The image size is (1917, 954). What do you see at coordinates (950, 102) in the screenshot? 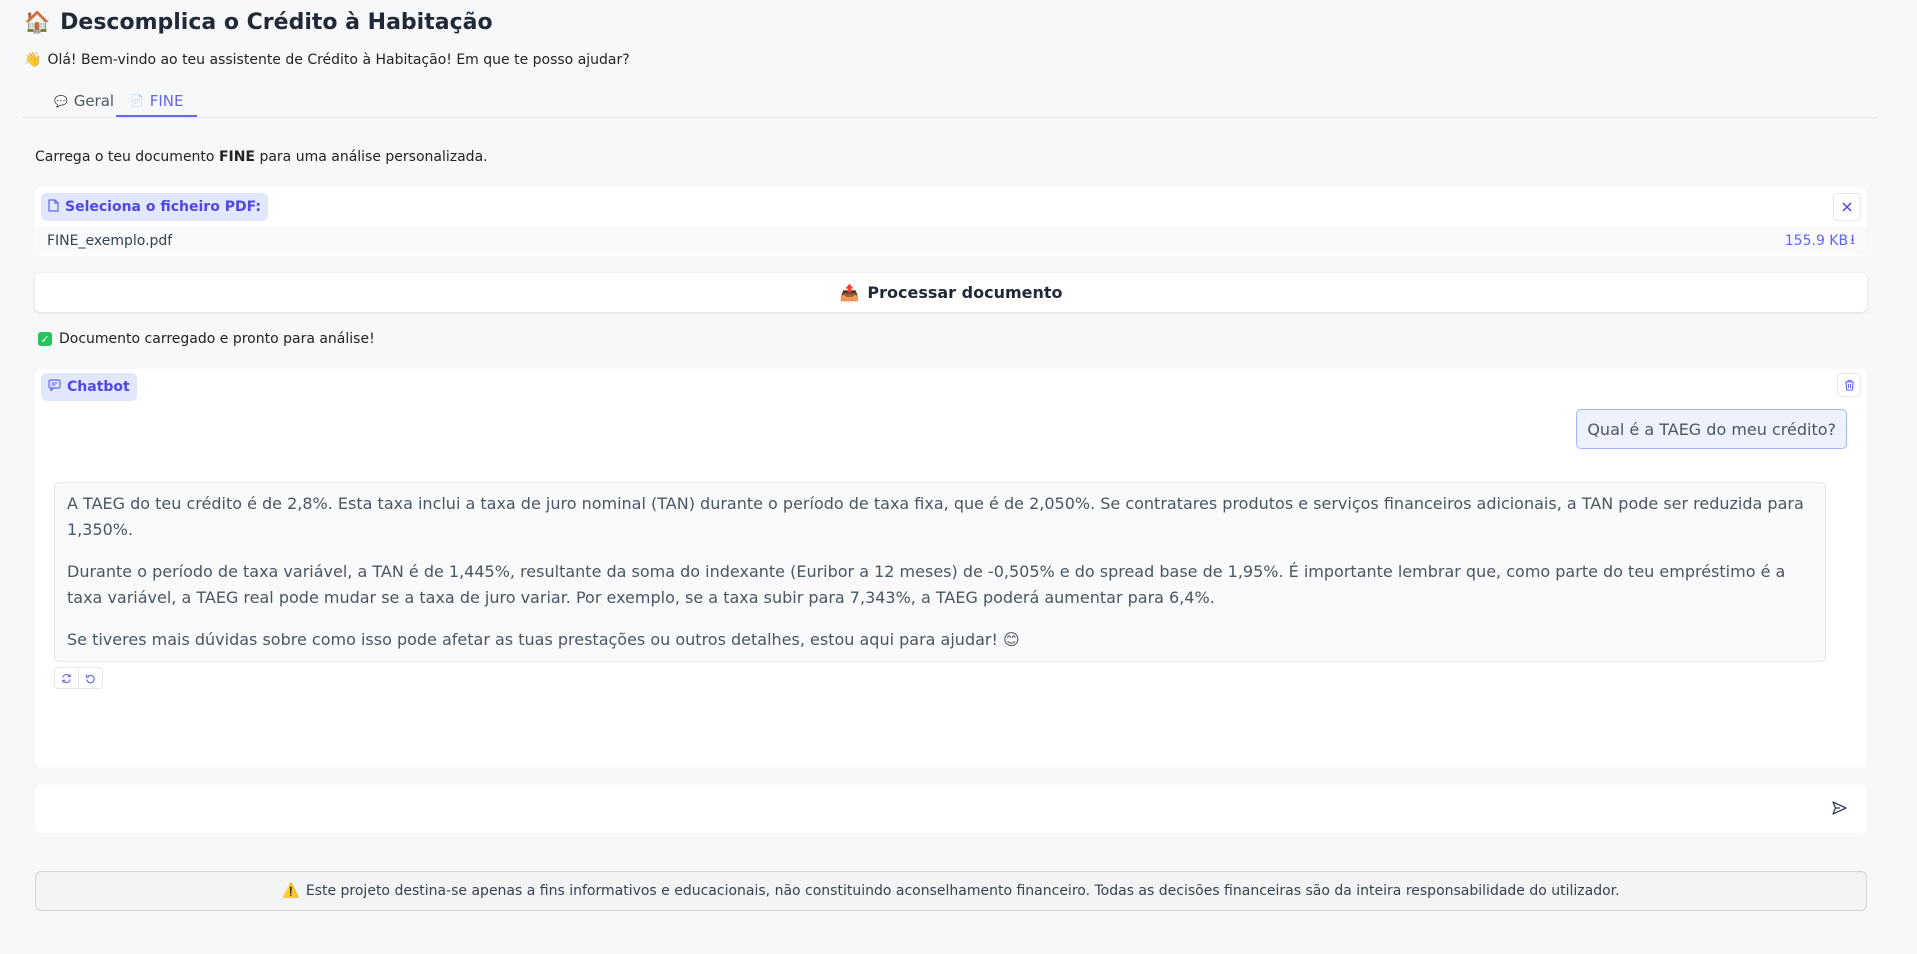
I see `tab-bar: 💬 Geral 📄 FINE` at bounding box center [950, 102].